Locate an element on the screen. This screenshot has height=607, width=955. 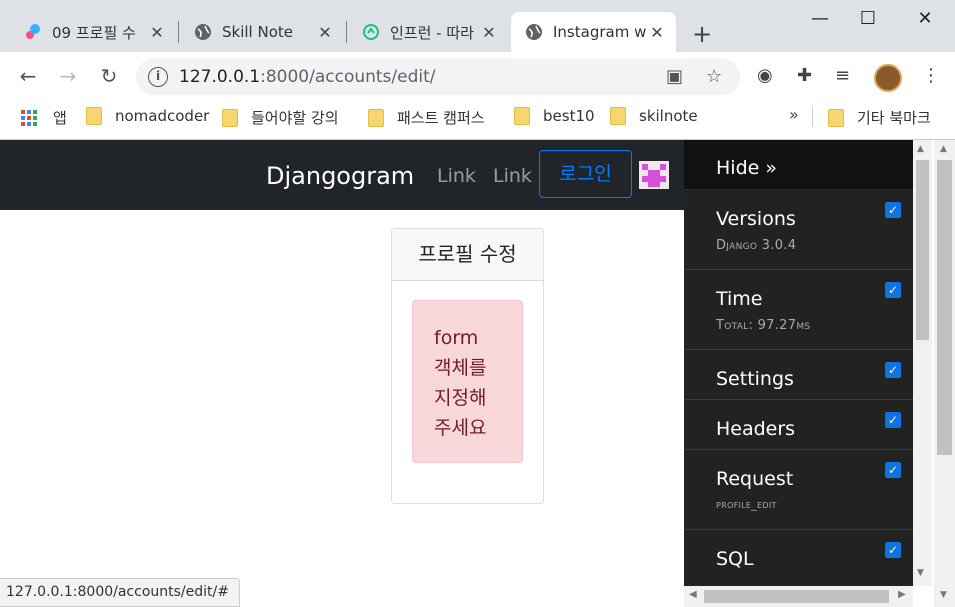
page-scrollbar: ▲ ▼ is located at coordinates (944, 373).